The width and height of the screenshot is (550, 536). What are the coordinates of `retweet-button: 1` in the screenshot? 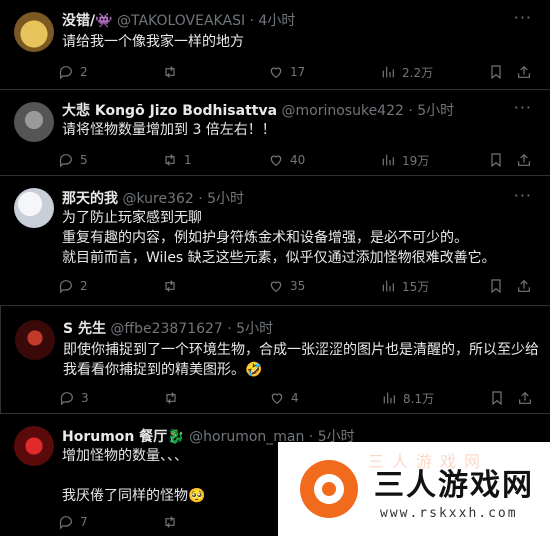 It's located at (177, 160).